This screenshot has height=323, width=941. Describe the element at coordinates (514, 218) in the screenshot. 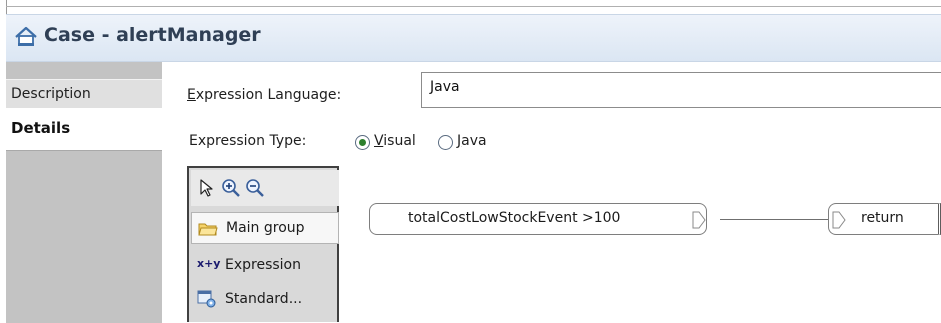

I see `expression-node-text: totalCostLowStockEvent >100` at that location.